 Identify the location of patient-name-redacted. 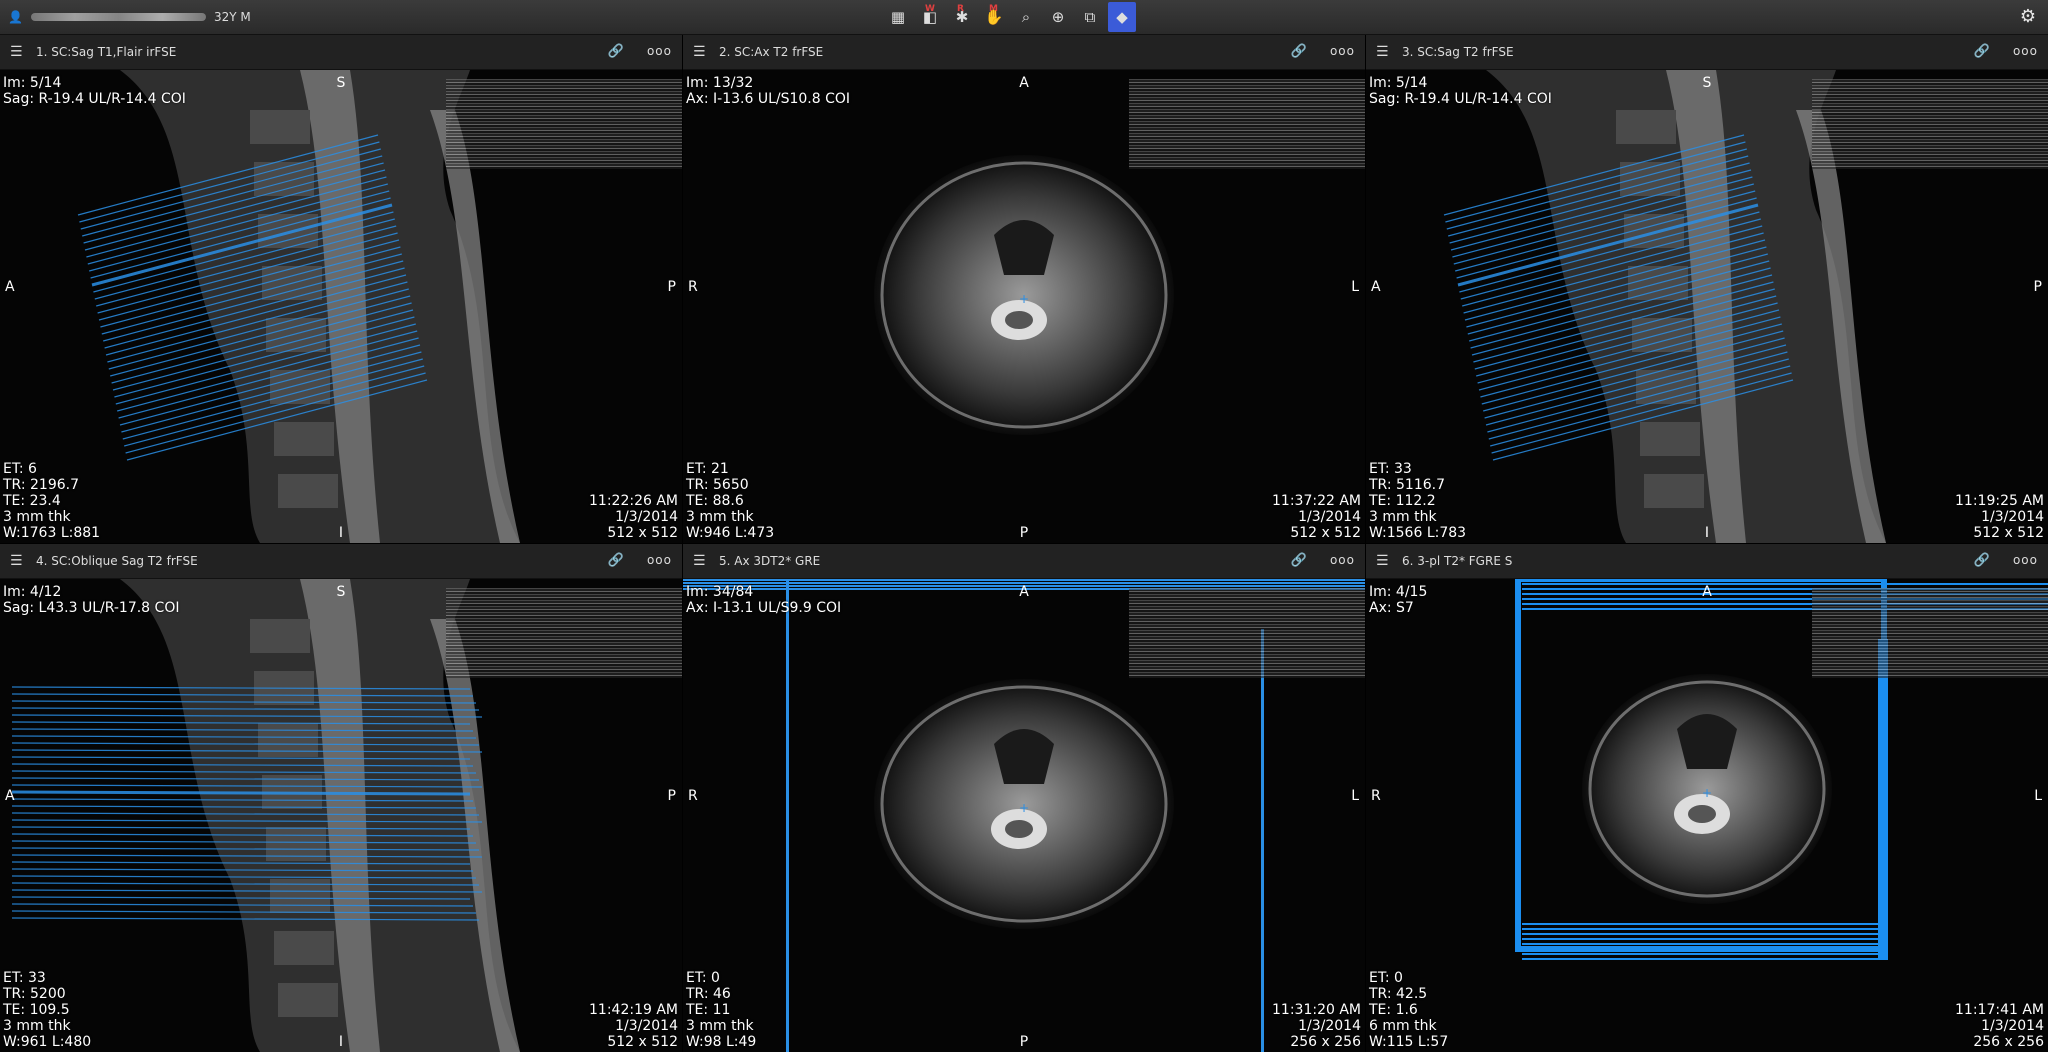
(118, 17).